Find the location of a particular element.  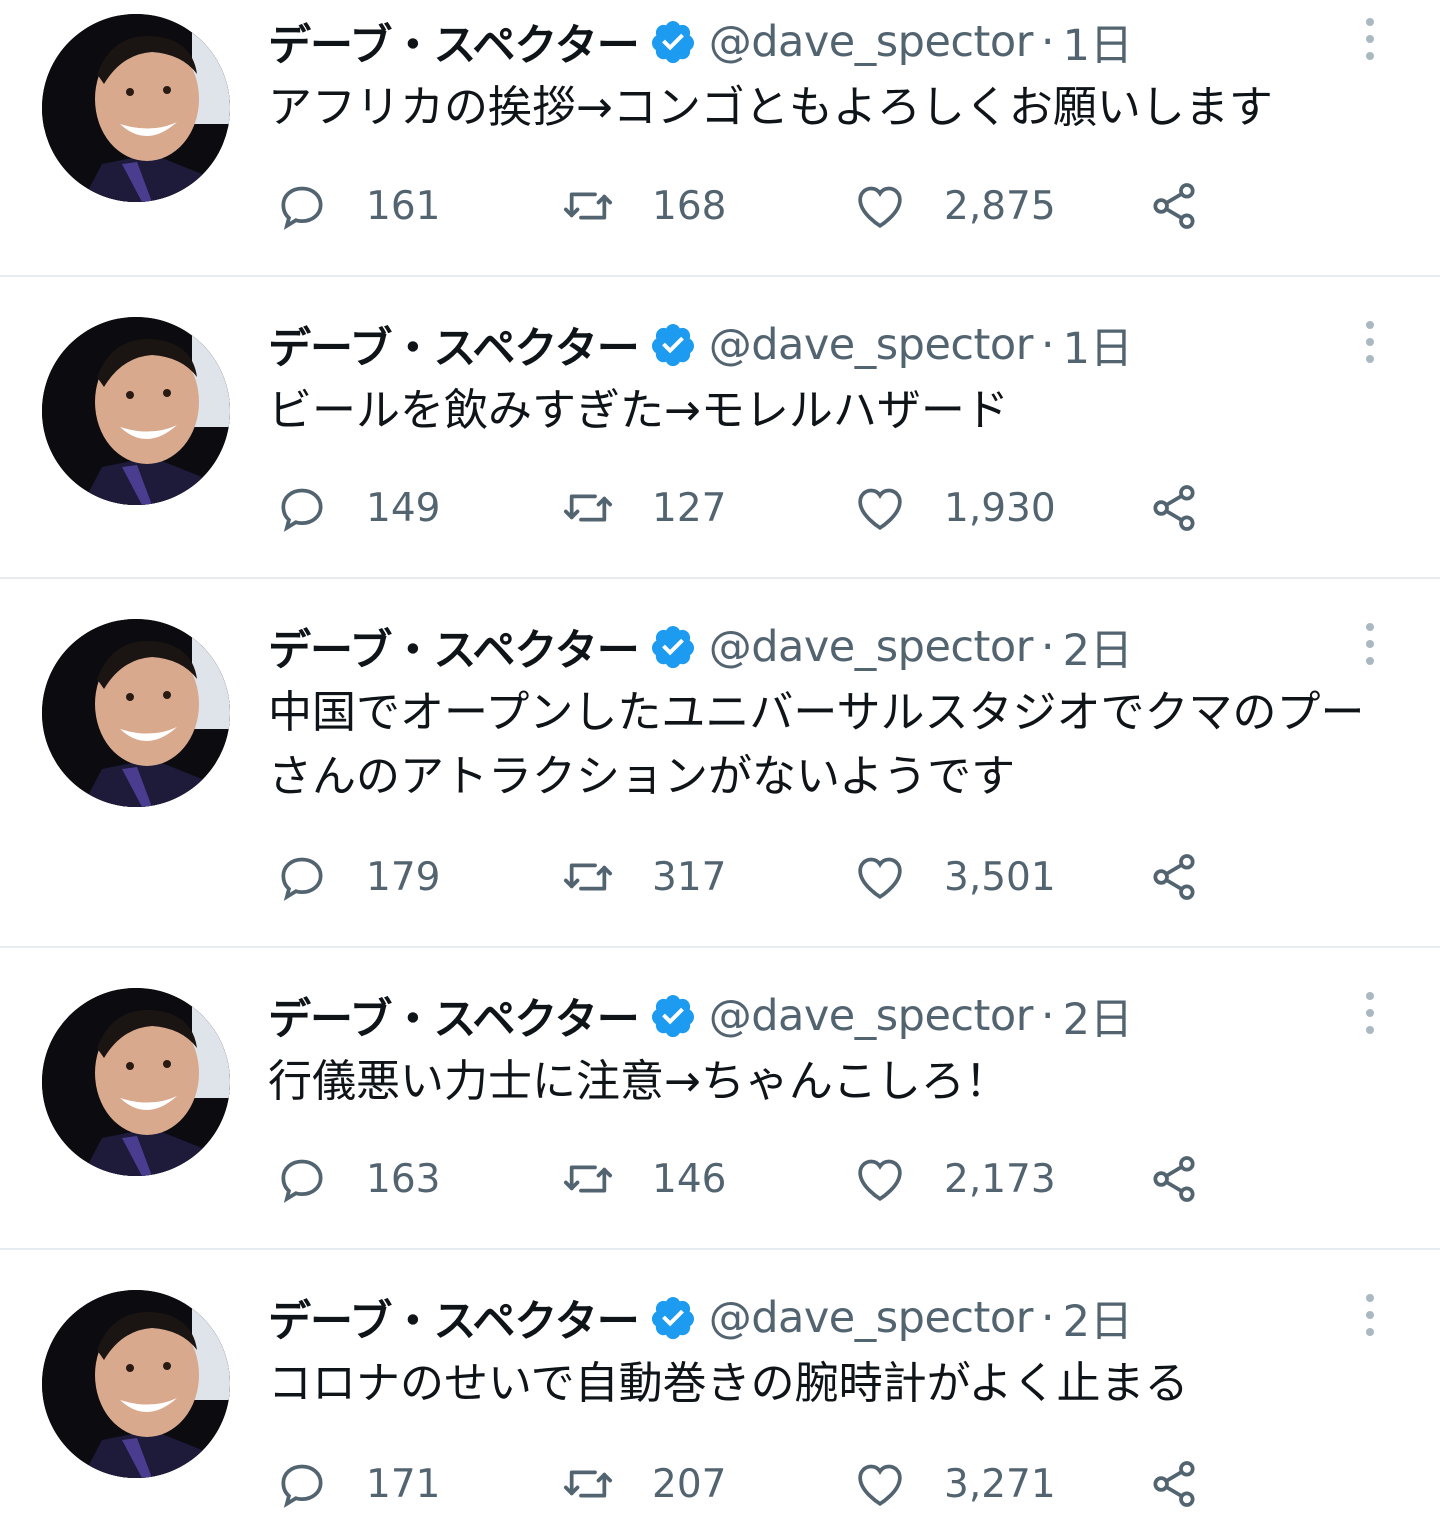

reply-button: 149 is located at coordinates (357, 508).